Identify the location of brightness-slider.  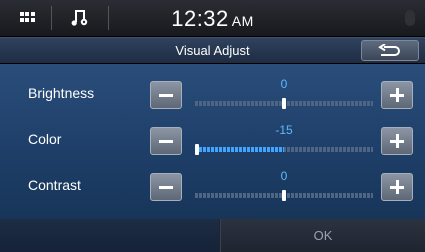
(284, 103).